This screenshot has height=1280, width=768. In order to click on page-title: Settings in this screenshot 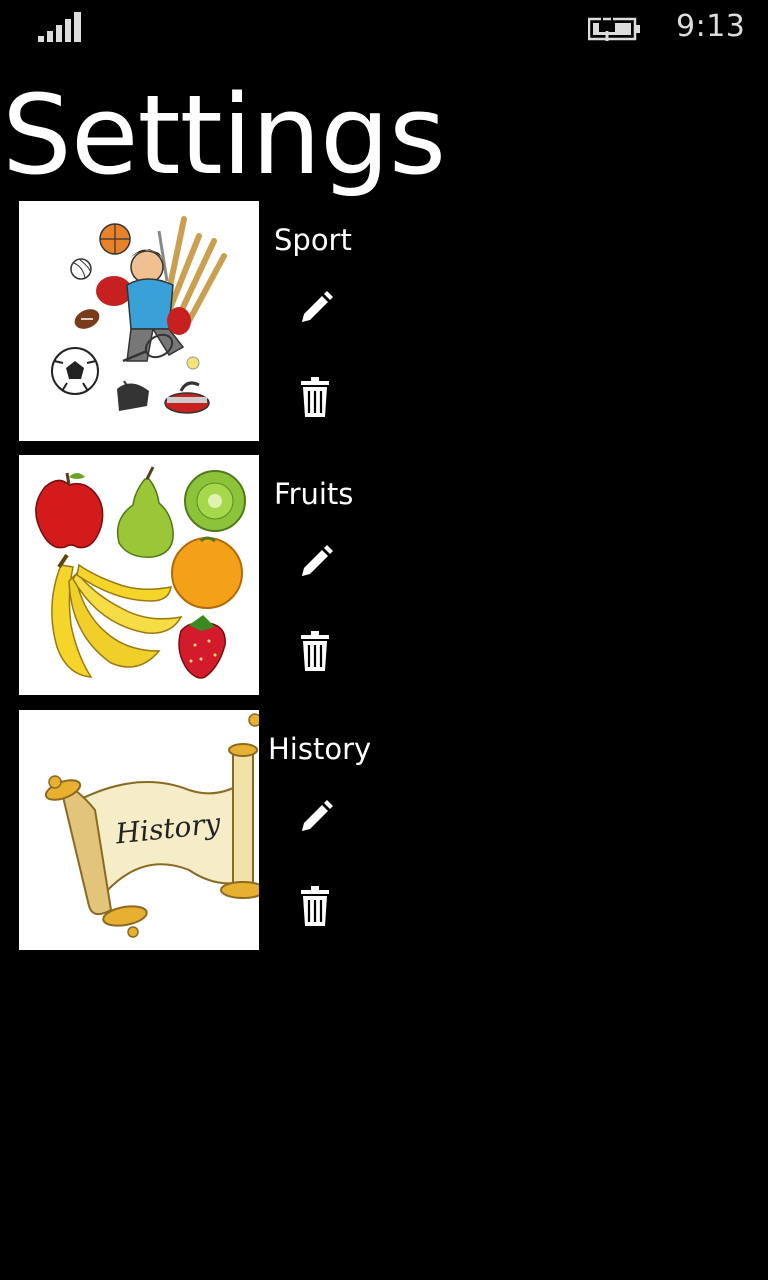, I will do `click(224, 135)`.